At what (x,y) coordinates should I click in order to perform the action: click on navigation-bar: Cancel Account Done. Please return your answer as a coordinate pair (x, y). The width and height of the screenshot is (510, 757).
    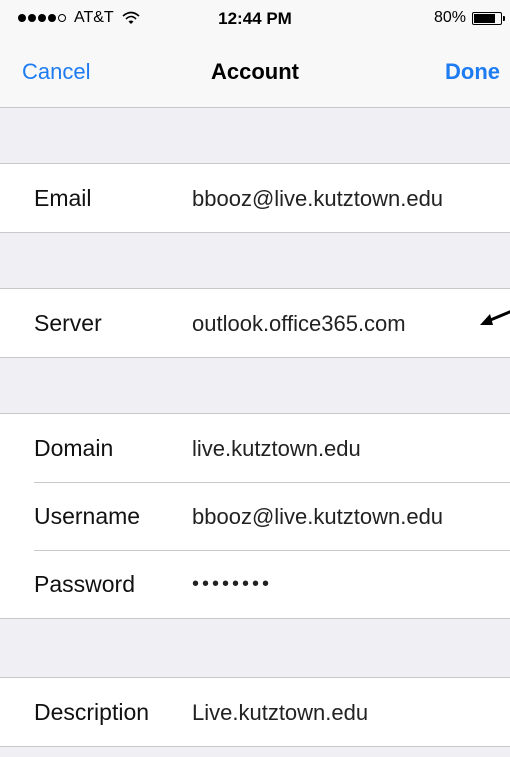
    Looking at the image, I should click on (255, 74).